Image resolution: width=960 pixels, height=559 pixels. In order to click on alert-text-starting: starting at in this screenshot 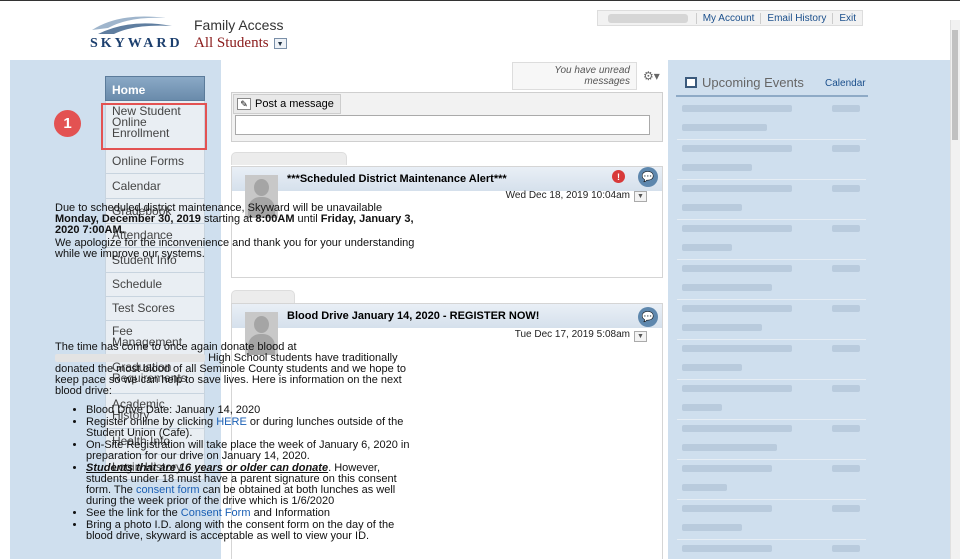, I will do `click(228, 219)`.